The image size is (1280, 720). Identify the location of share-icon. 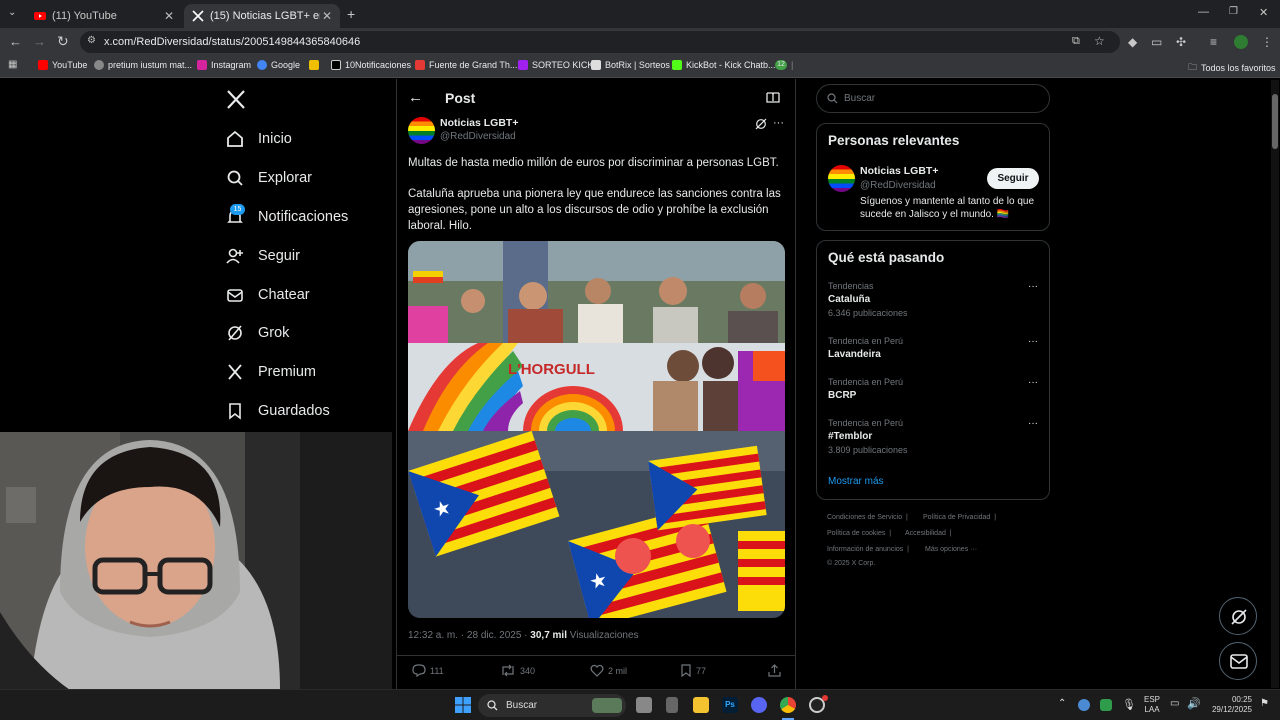
(774, 670).